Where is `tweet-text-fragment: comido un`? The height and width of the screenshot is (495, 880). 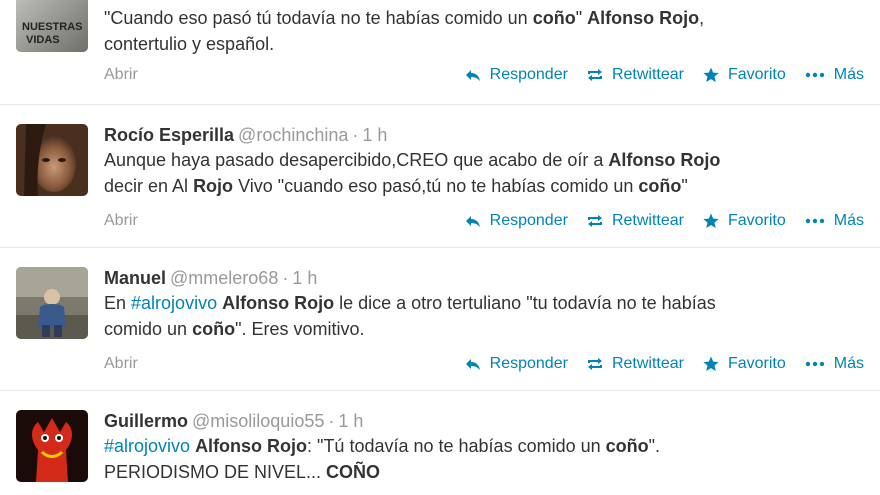
tweet-text-fragment: comido un is located at coordinates (148, 329).